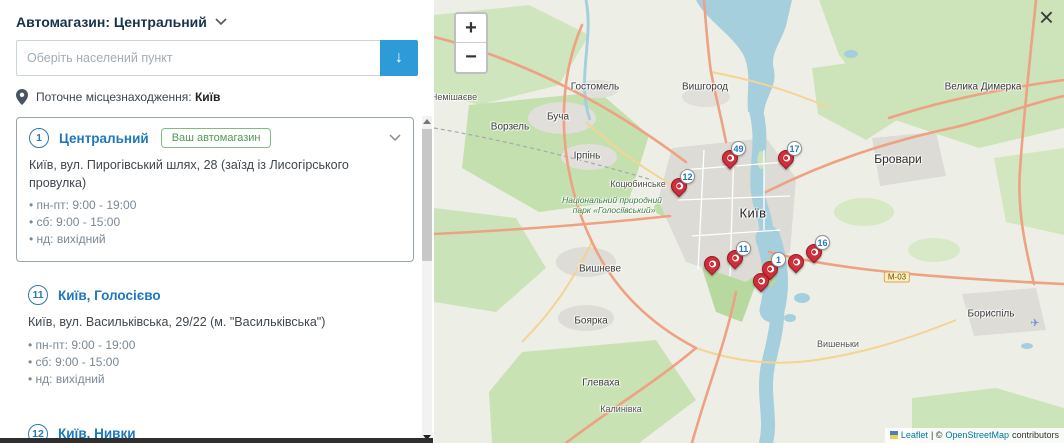 The height and width of the screenshot is (443, 1064). I want to click on location-pin-icon, so click(22, 97).